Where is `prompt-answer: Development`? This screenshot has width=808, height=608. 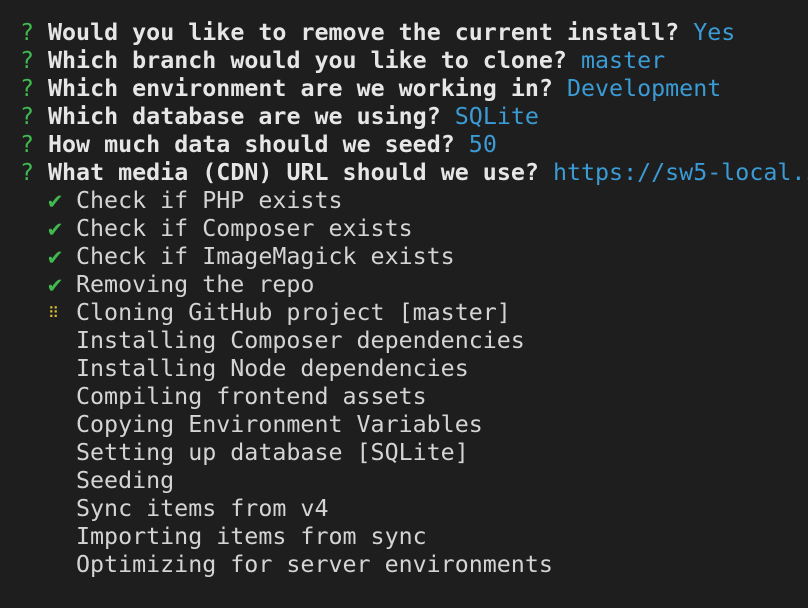 prompt-answer: Development is located at coordinates (644, 88).